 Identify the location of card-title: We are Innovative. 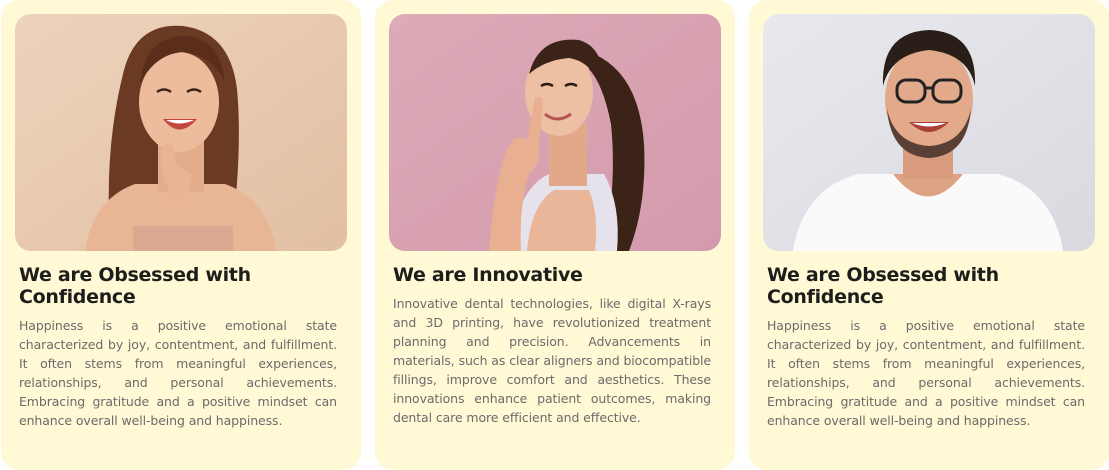
(488, 275).